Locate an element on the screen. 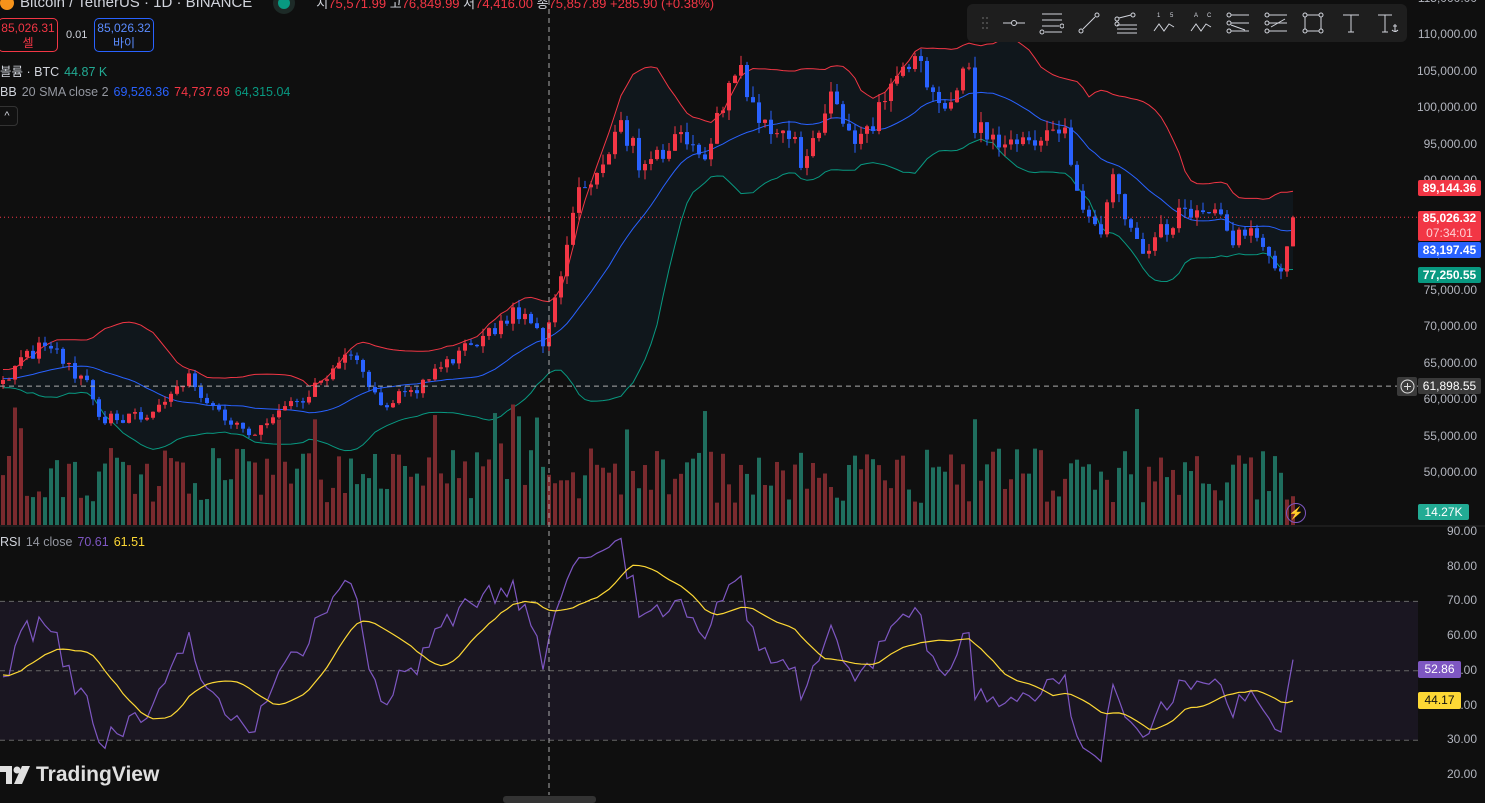 The image size is (1485, 803). rsi-tag: 52.86 is located at coordinates (1439, 669).